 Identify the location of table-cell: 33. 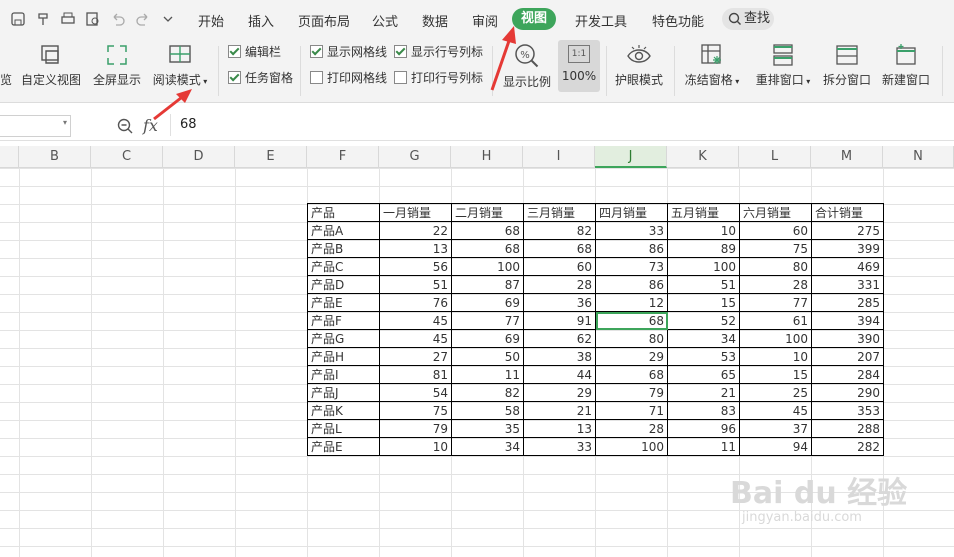
(631, 230).